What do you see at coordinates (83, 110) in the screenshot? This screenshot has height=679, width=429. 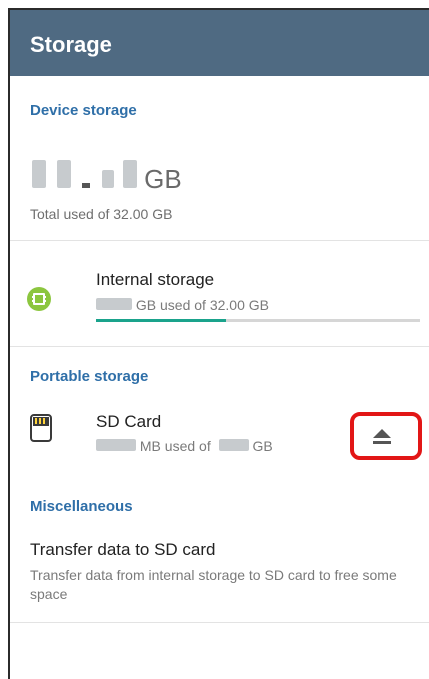 I see `device-storage-header: Device storage` at bounding box center [83, 110].